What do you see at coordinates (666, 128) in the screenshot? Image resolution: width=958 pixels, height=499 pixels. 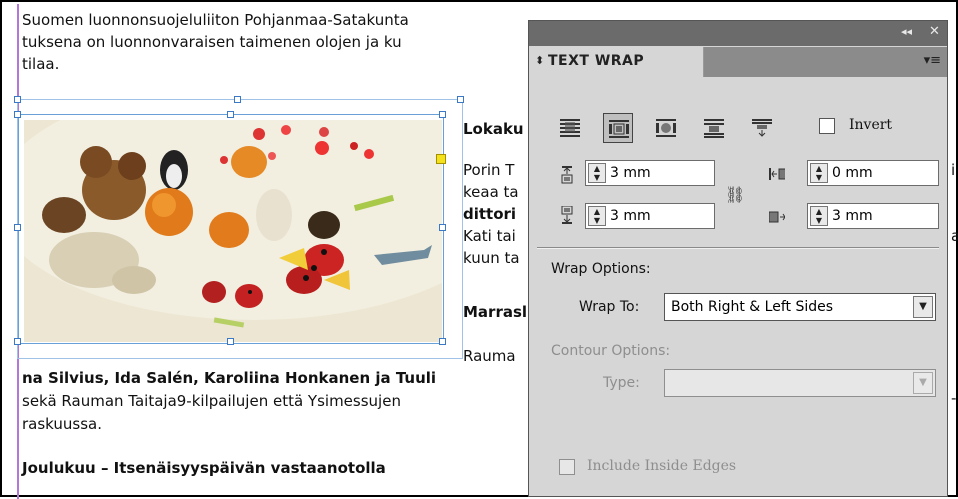 I see `wrap-around-object-shape-button` at bounding box center [666, 128].